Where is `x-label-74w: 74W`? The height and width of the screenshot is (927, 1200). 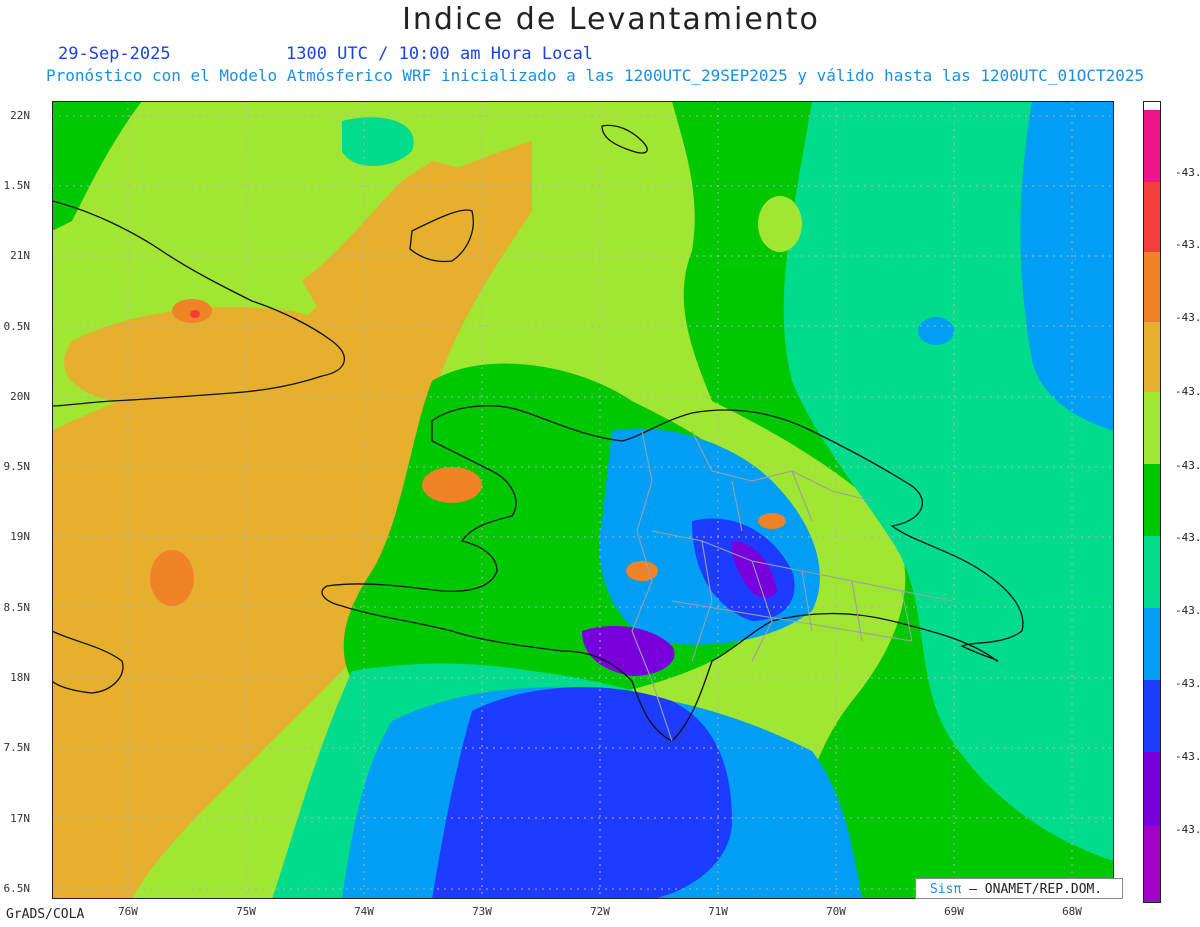 x-label-74w: 74W is located at coordinates (364, 911).